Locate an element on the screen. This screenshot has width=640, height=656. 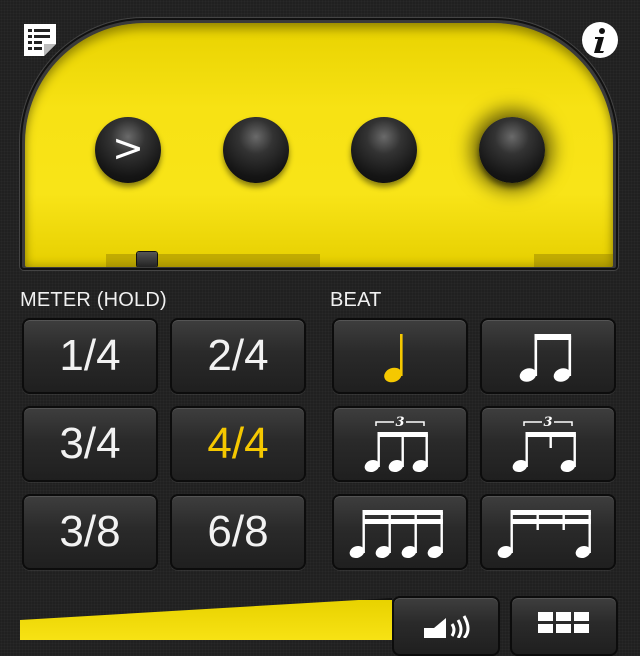
sound-button is located at coordinates (446, 626).